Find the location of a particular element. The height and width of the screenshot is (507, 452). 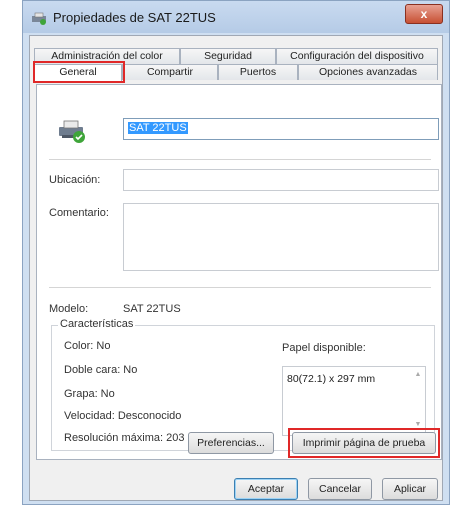

tab-seguridad: Seguridad is located at coordinates (228, 56).